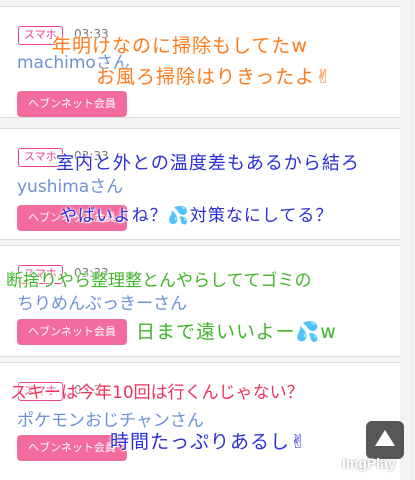 This screenshot has width=415, height=480. Describe the element at coordinates (197, 216) in the screenshot. I see `overlay-text: やばいよね？💦対策なにしてる？` at that location.